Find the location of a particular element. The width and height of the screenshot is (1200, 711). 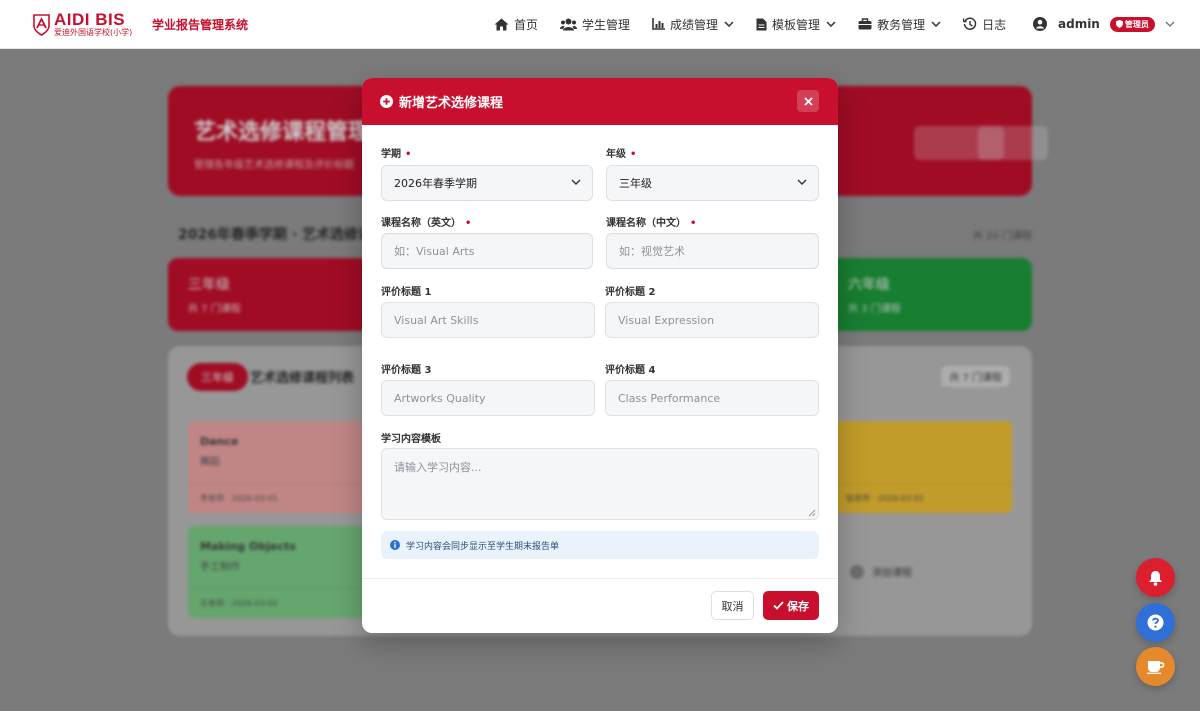

close-icon is located at coordinates (808, 101).